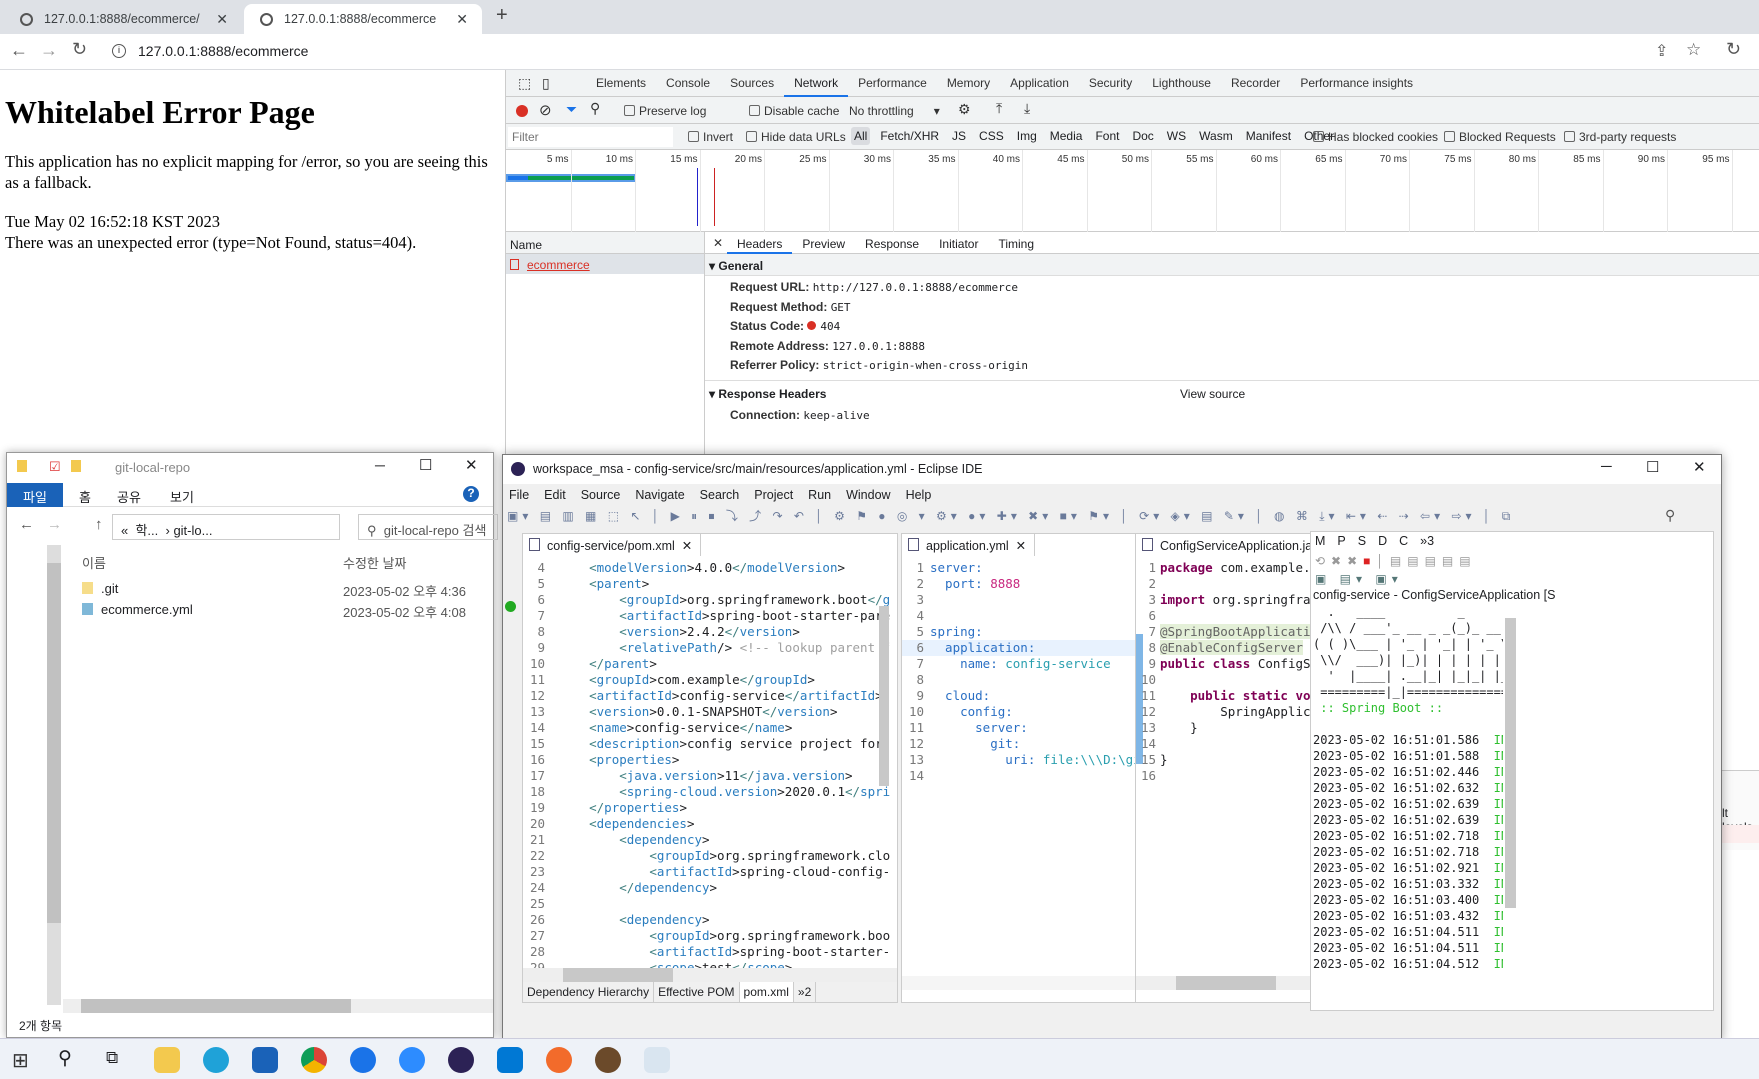  Describe the element at coordinates (54, 524) in the screenshot. I see `forward-icon: →` at that location.